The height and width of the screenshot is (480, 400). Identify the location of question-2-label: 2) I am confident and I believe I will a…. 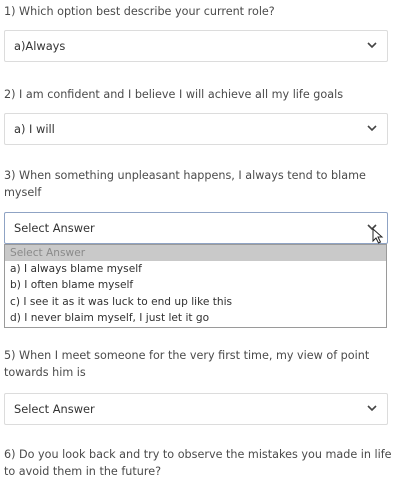
(174, 94).